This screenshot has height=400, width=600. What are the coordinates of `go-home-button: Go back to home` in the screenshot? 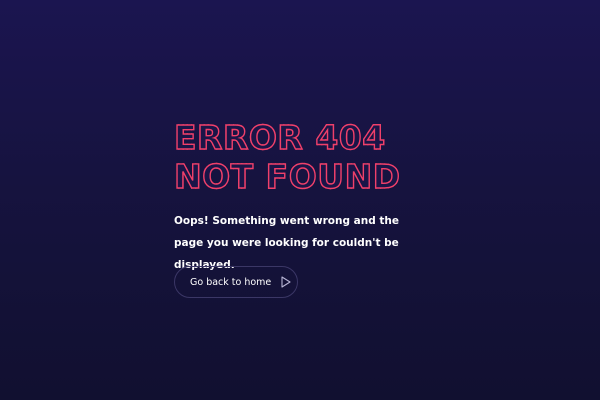 It's located at (236, 282).